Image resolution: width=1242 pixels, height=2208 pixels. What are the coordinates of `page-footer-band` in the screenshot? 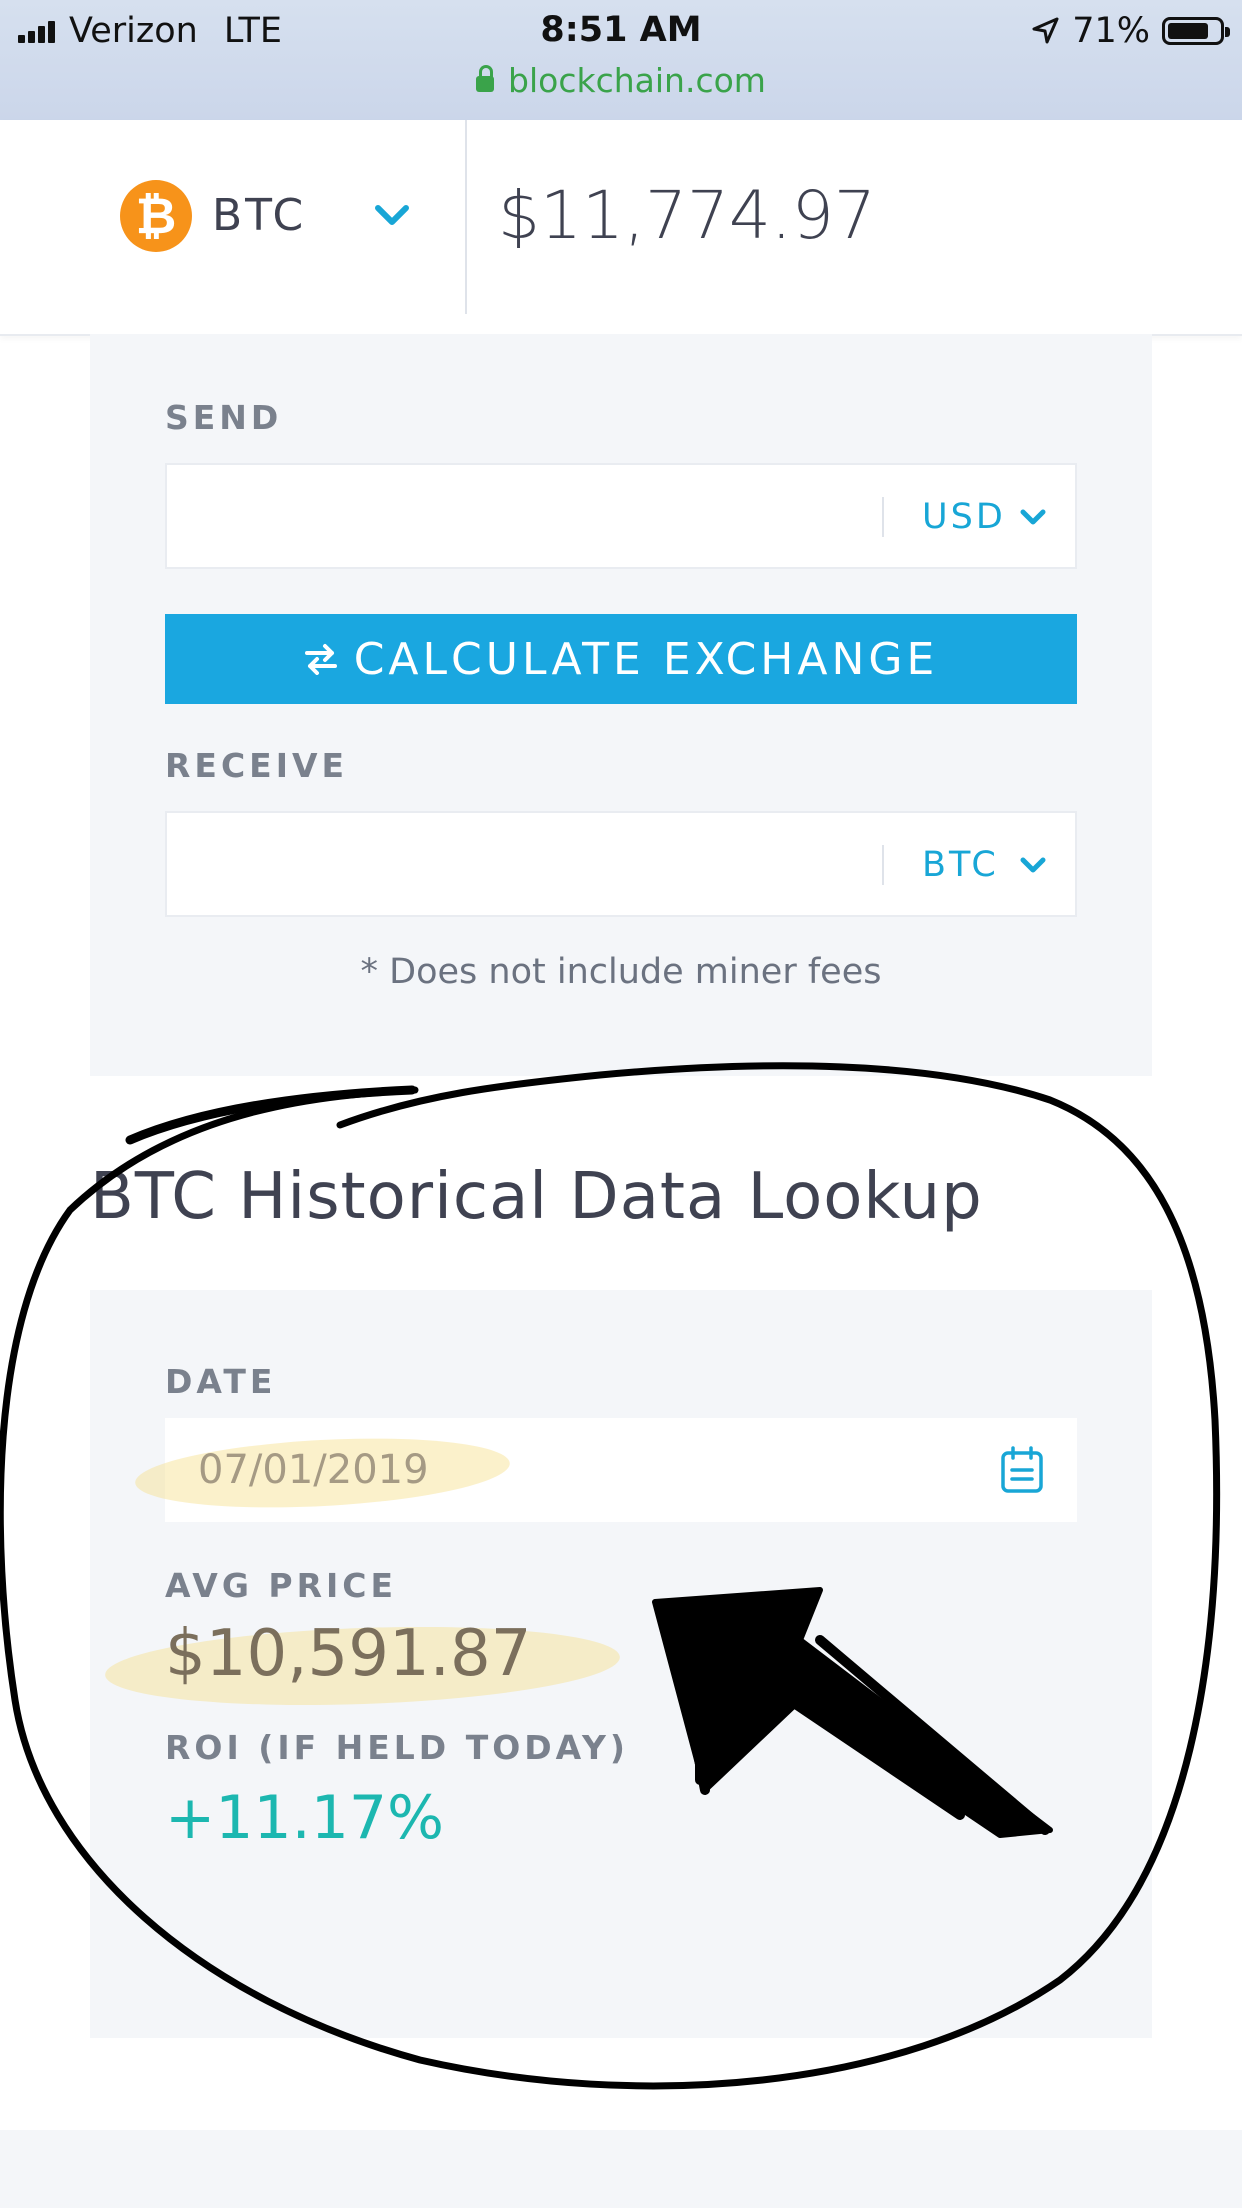 It's located at (621, 2169).